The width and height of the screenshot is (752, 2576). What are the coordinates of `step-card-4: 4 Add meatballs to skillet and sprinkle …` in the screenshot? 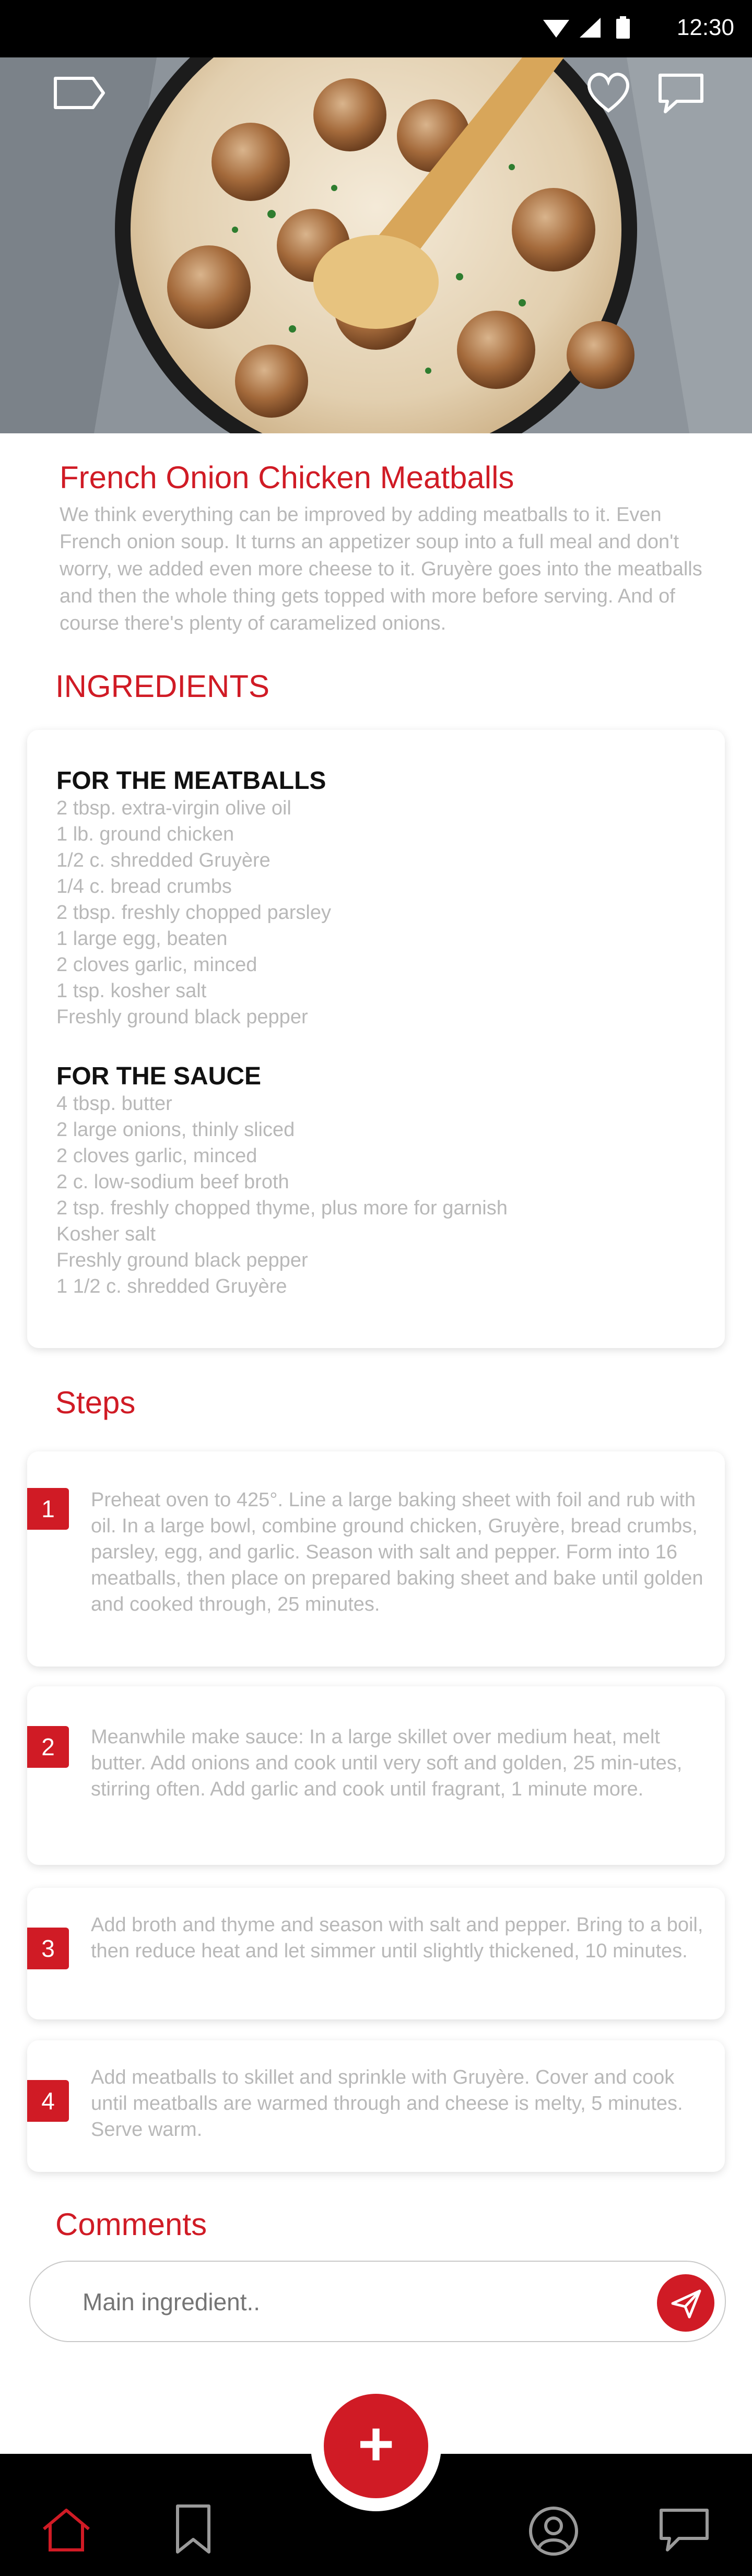 It's located at (376, 2106).